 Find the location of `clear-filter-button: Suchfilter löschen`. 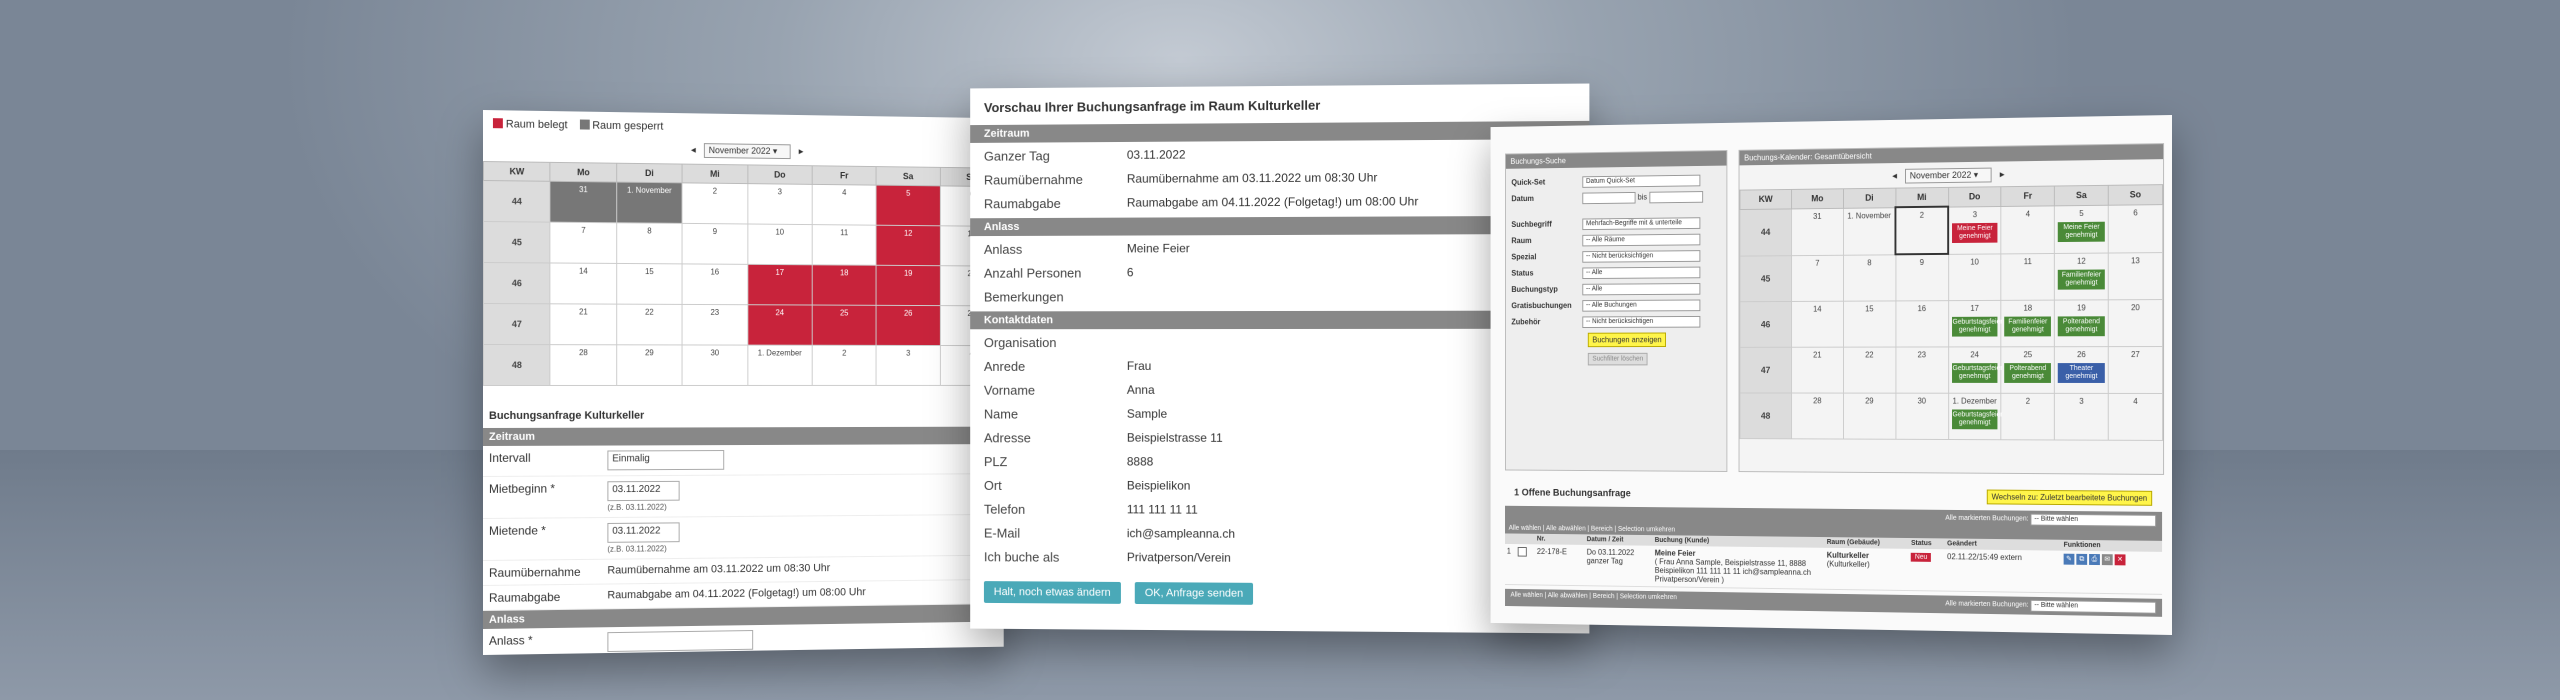

clear-filter-button: Suchfilter löschen is located at coordinates (1617, 359).